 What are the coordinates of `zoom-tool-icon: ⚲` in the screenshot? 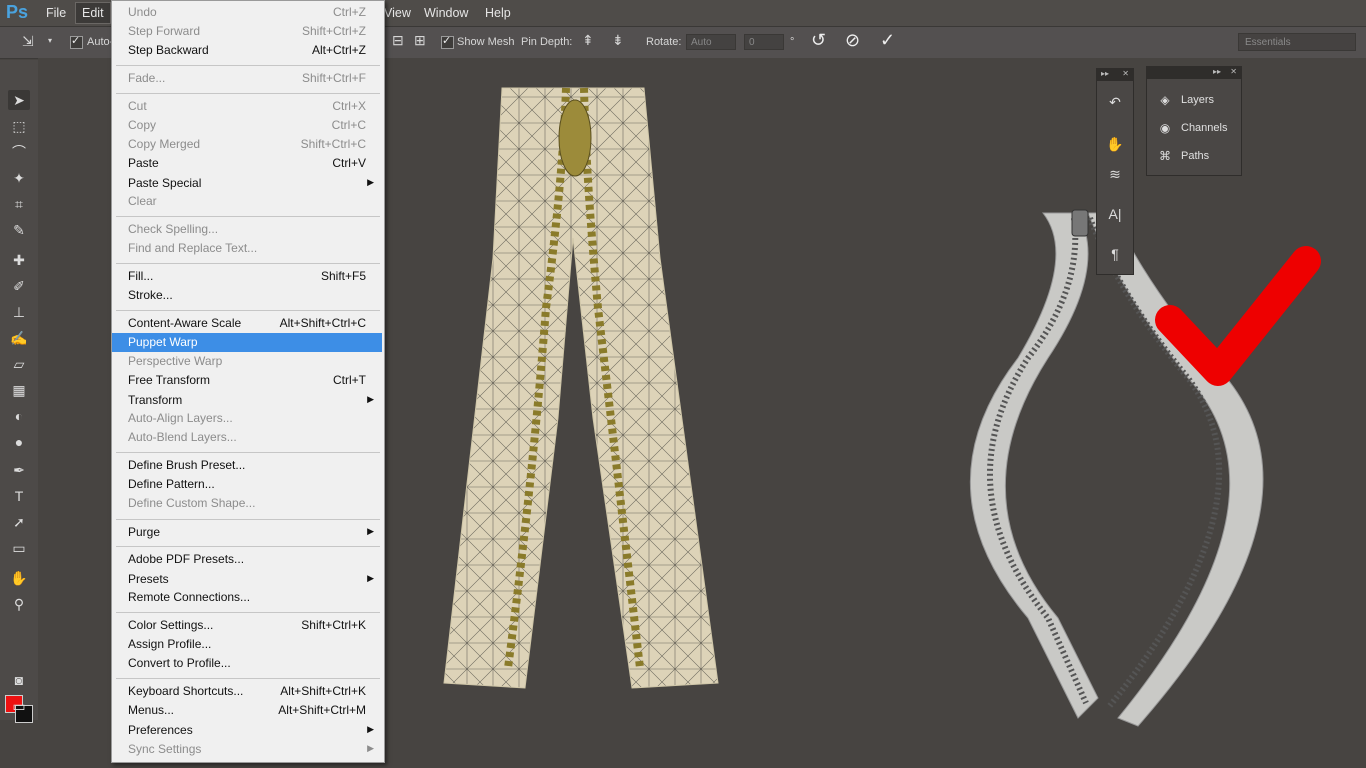 It's located at (19, 604).